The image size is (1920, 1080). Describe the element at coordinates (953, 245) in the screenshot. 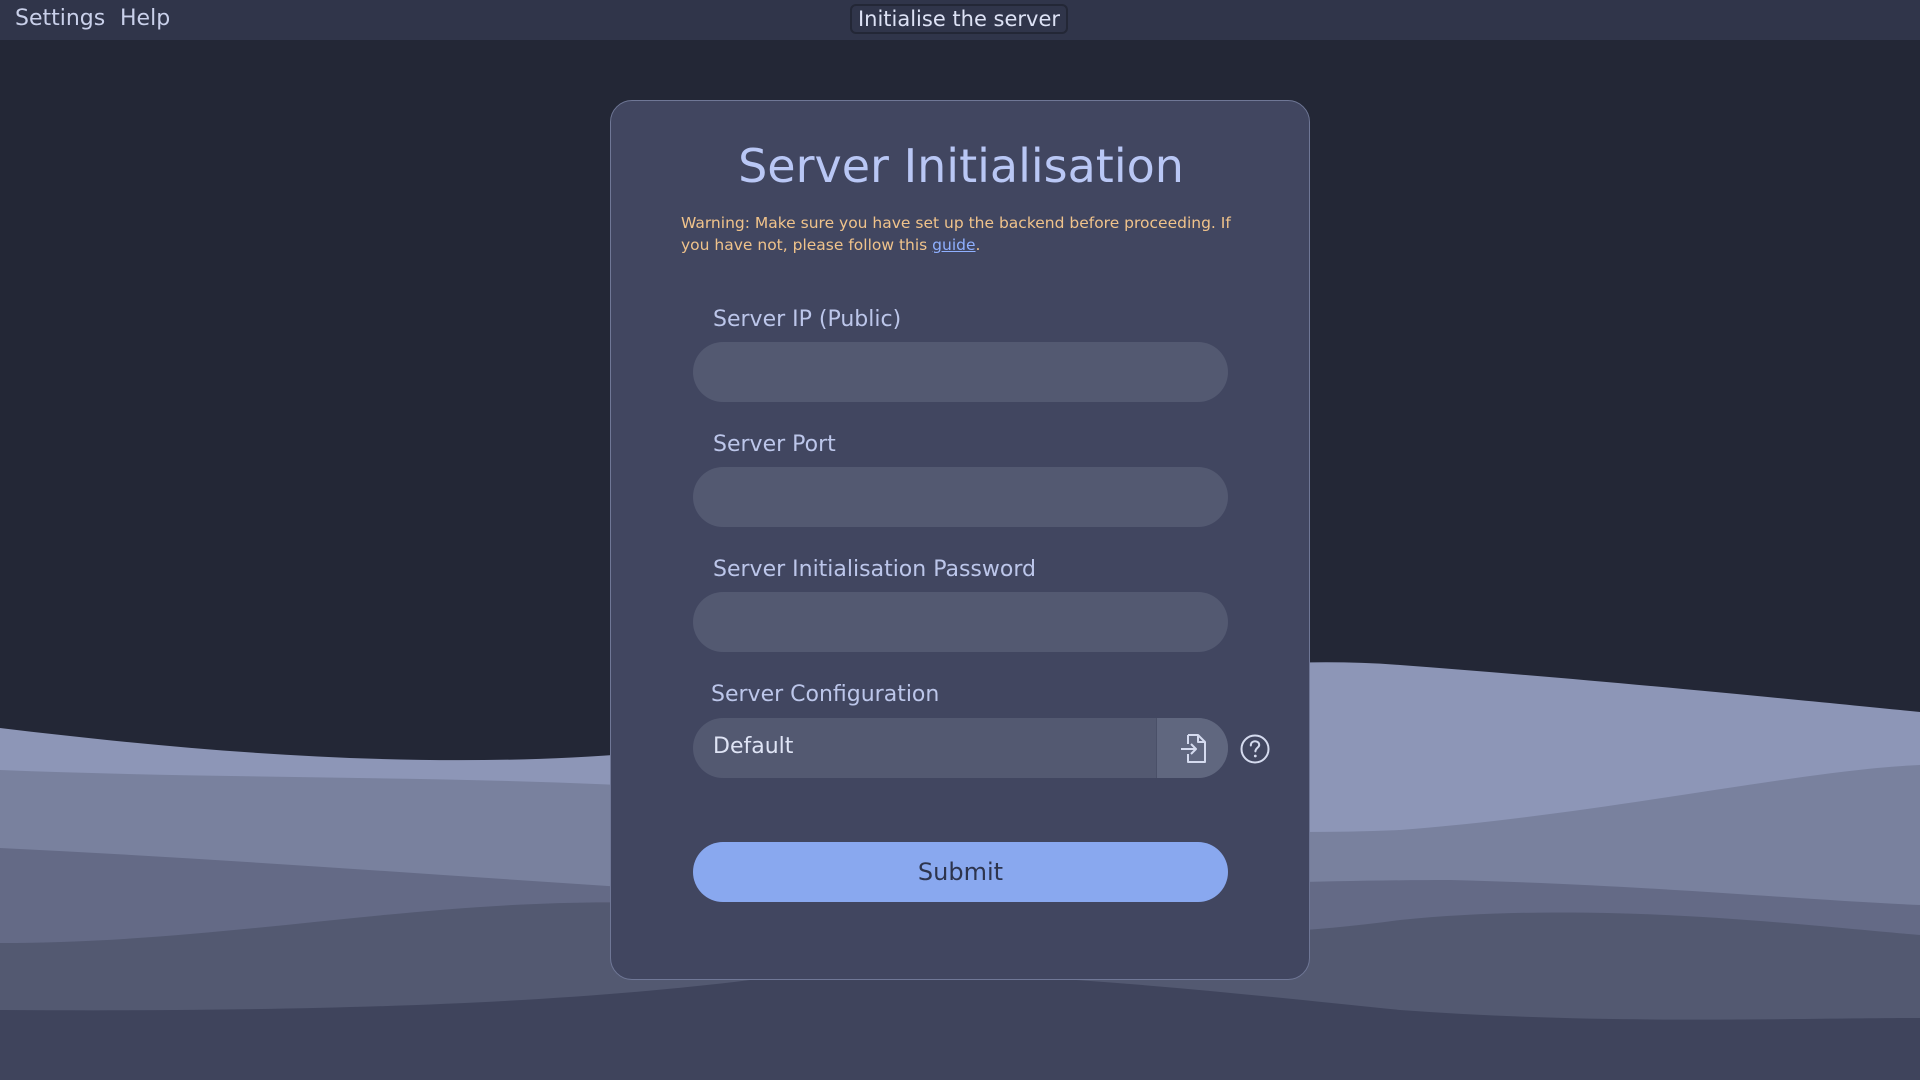

I see `guide-link: guide` at that location.